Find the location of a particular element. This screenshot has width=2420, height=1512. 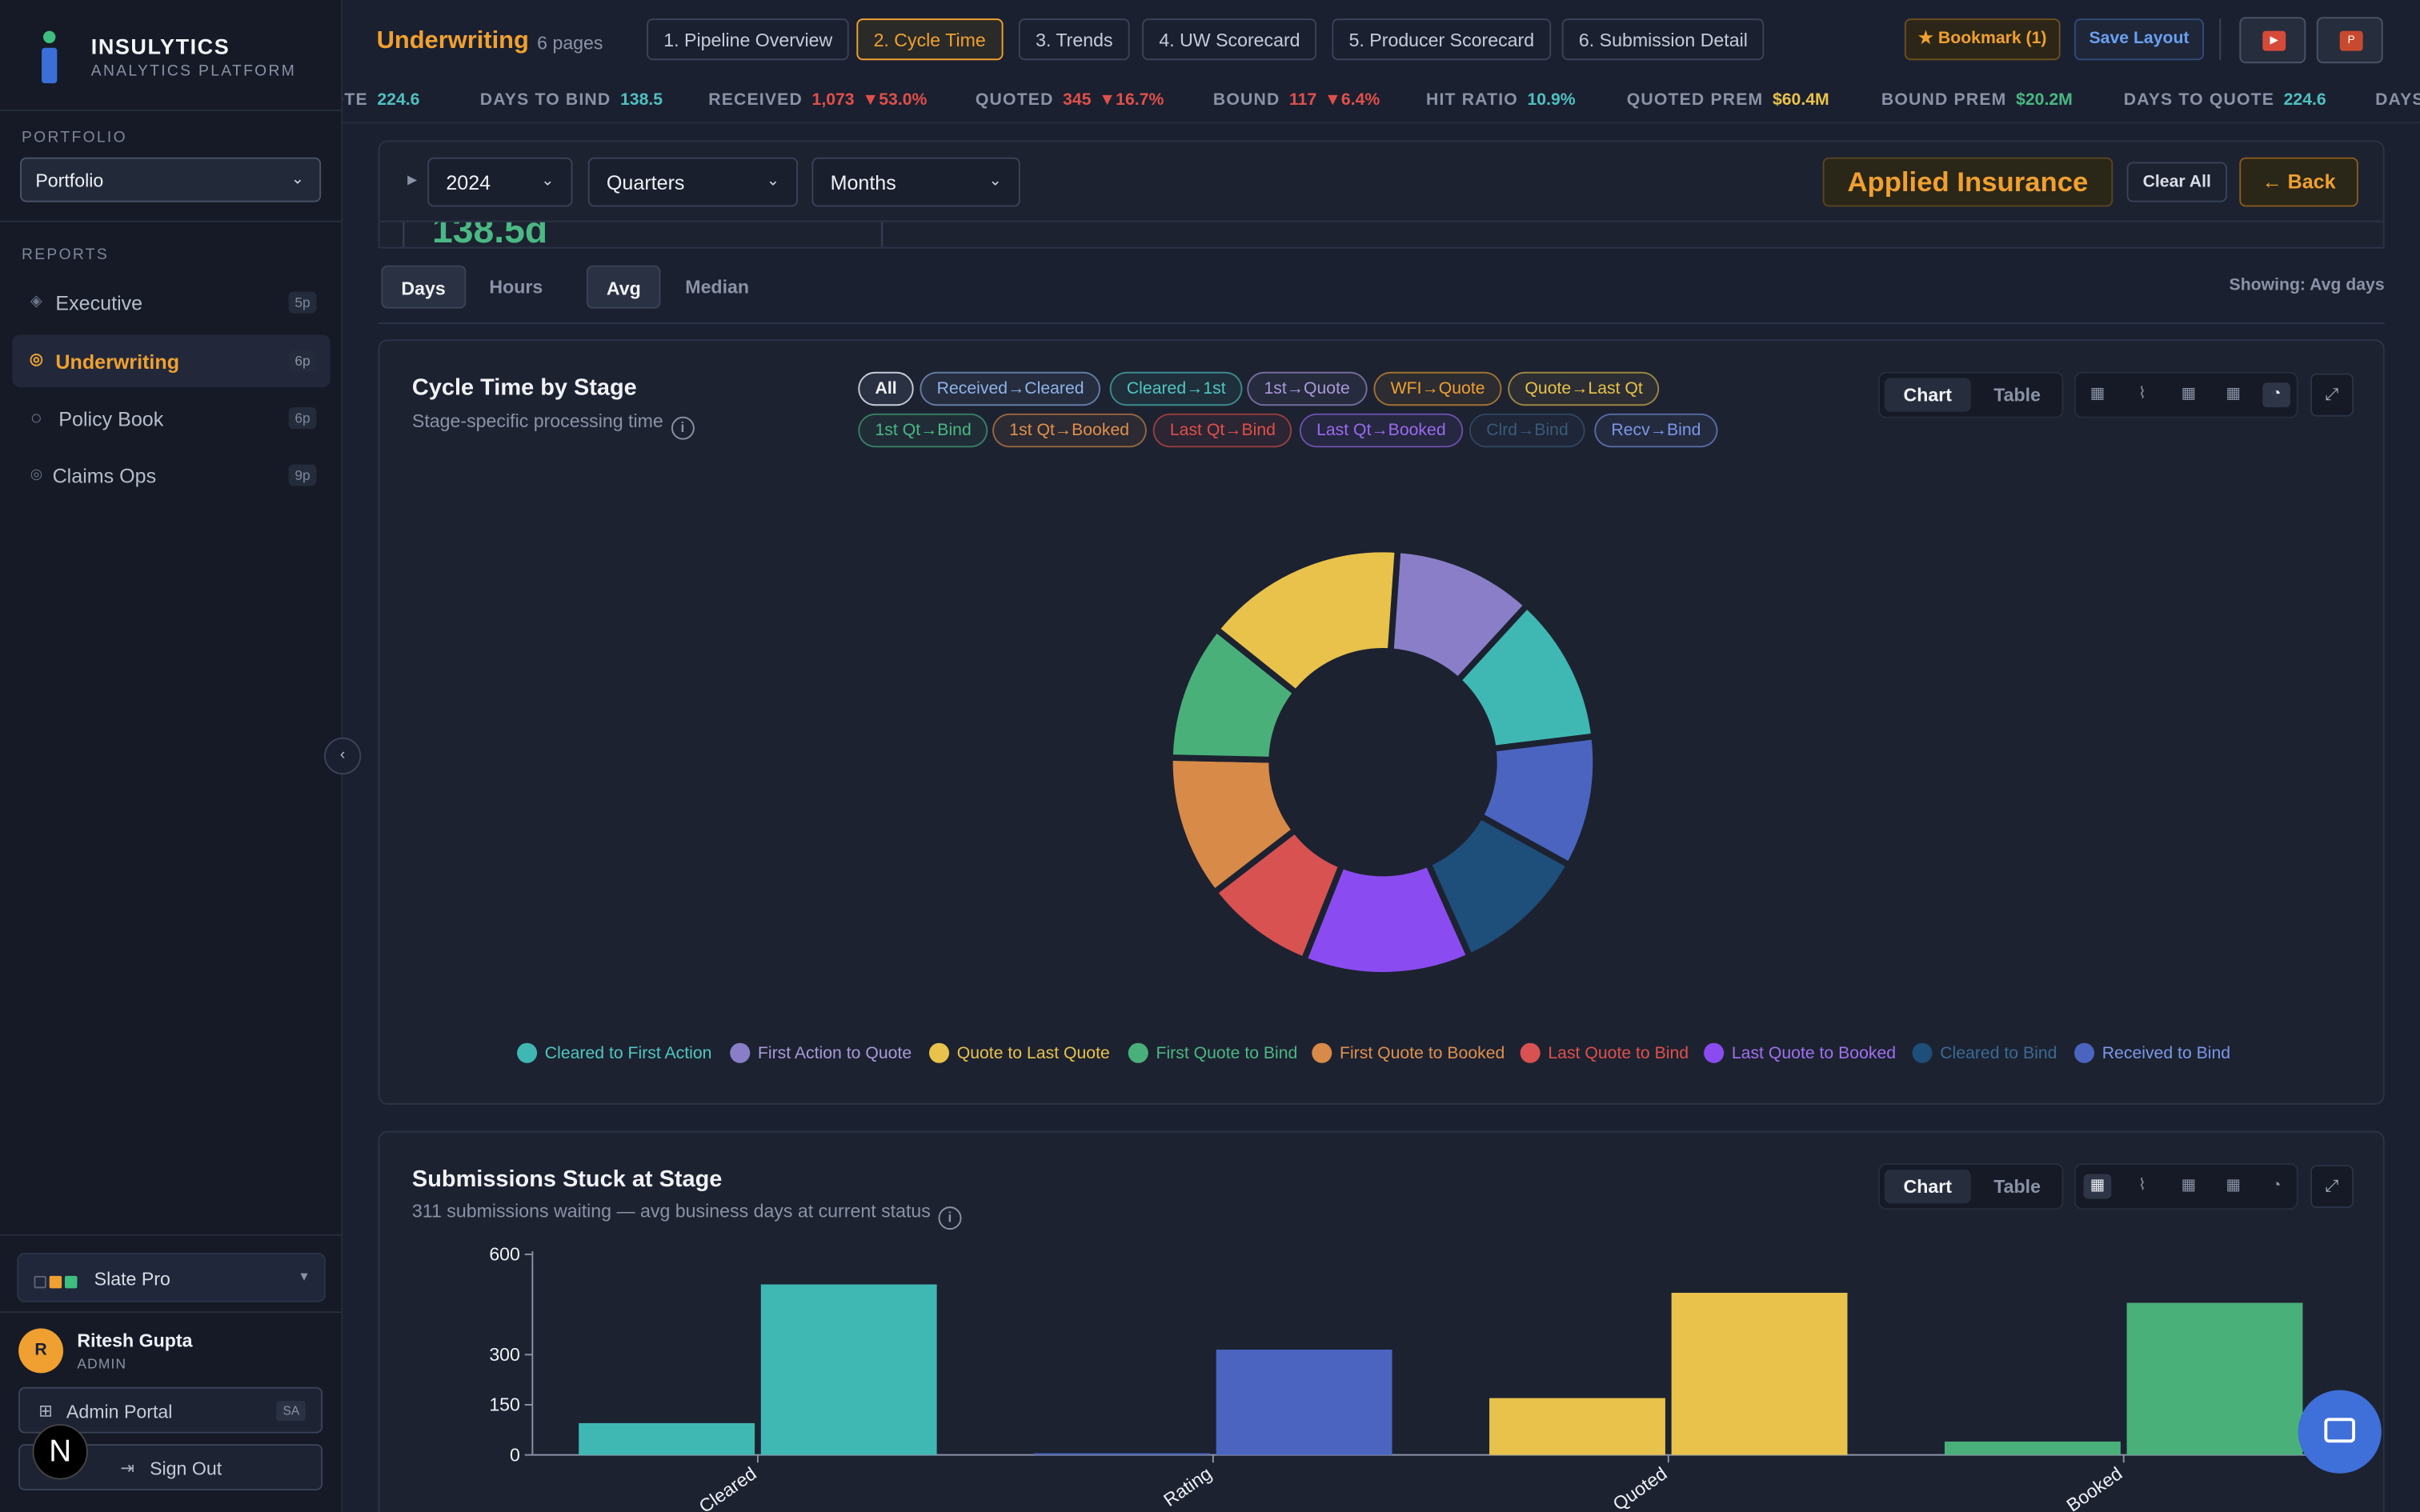

chat-icon is located at coordinates (2339, 1430).